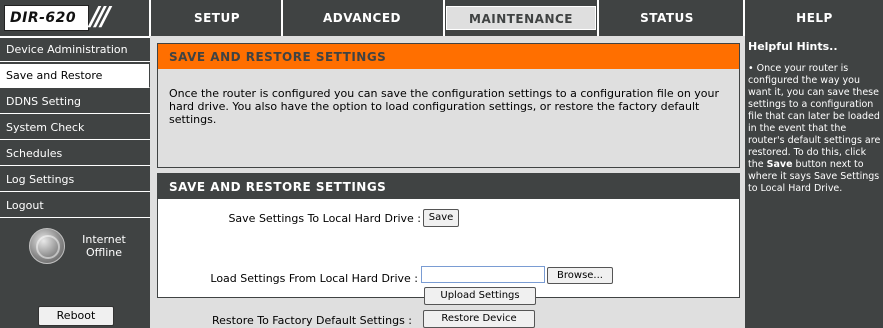  What do you see at coordinates (75, 102) in the screenshot?
I see `sidebar-item-ddns-setting: DDNS Setting` at bounding box center [75, 102].